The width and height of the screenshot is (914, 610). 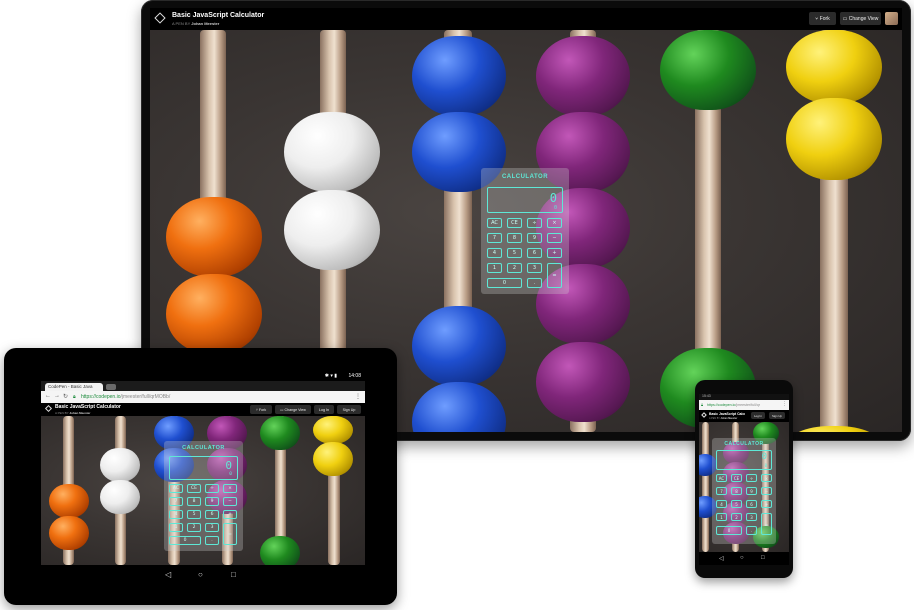 What do you see at coordinates (89, 397) in the screenshot?
I see `url-scheme: https://` at bounding box center [89, 397].